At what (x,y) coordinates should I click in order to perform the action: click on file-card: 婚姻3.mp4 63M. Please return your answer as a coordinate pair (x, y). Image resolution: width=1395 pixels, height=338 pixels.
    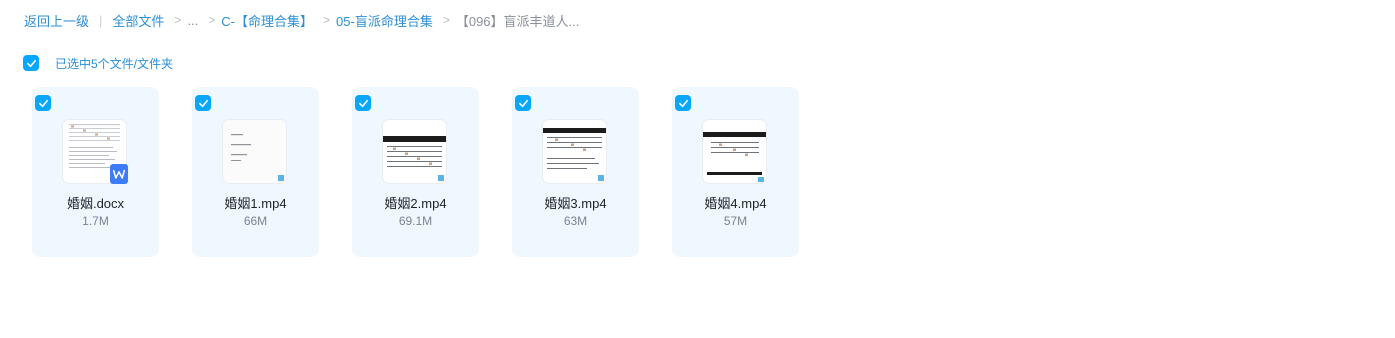
    Looking at the image, I should click on (575, 172).